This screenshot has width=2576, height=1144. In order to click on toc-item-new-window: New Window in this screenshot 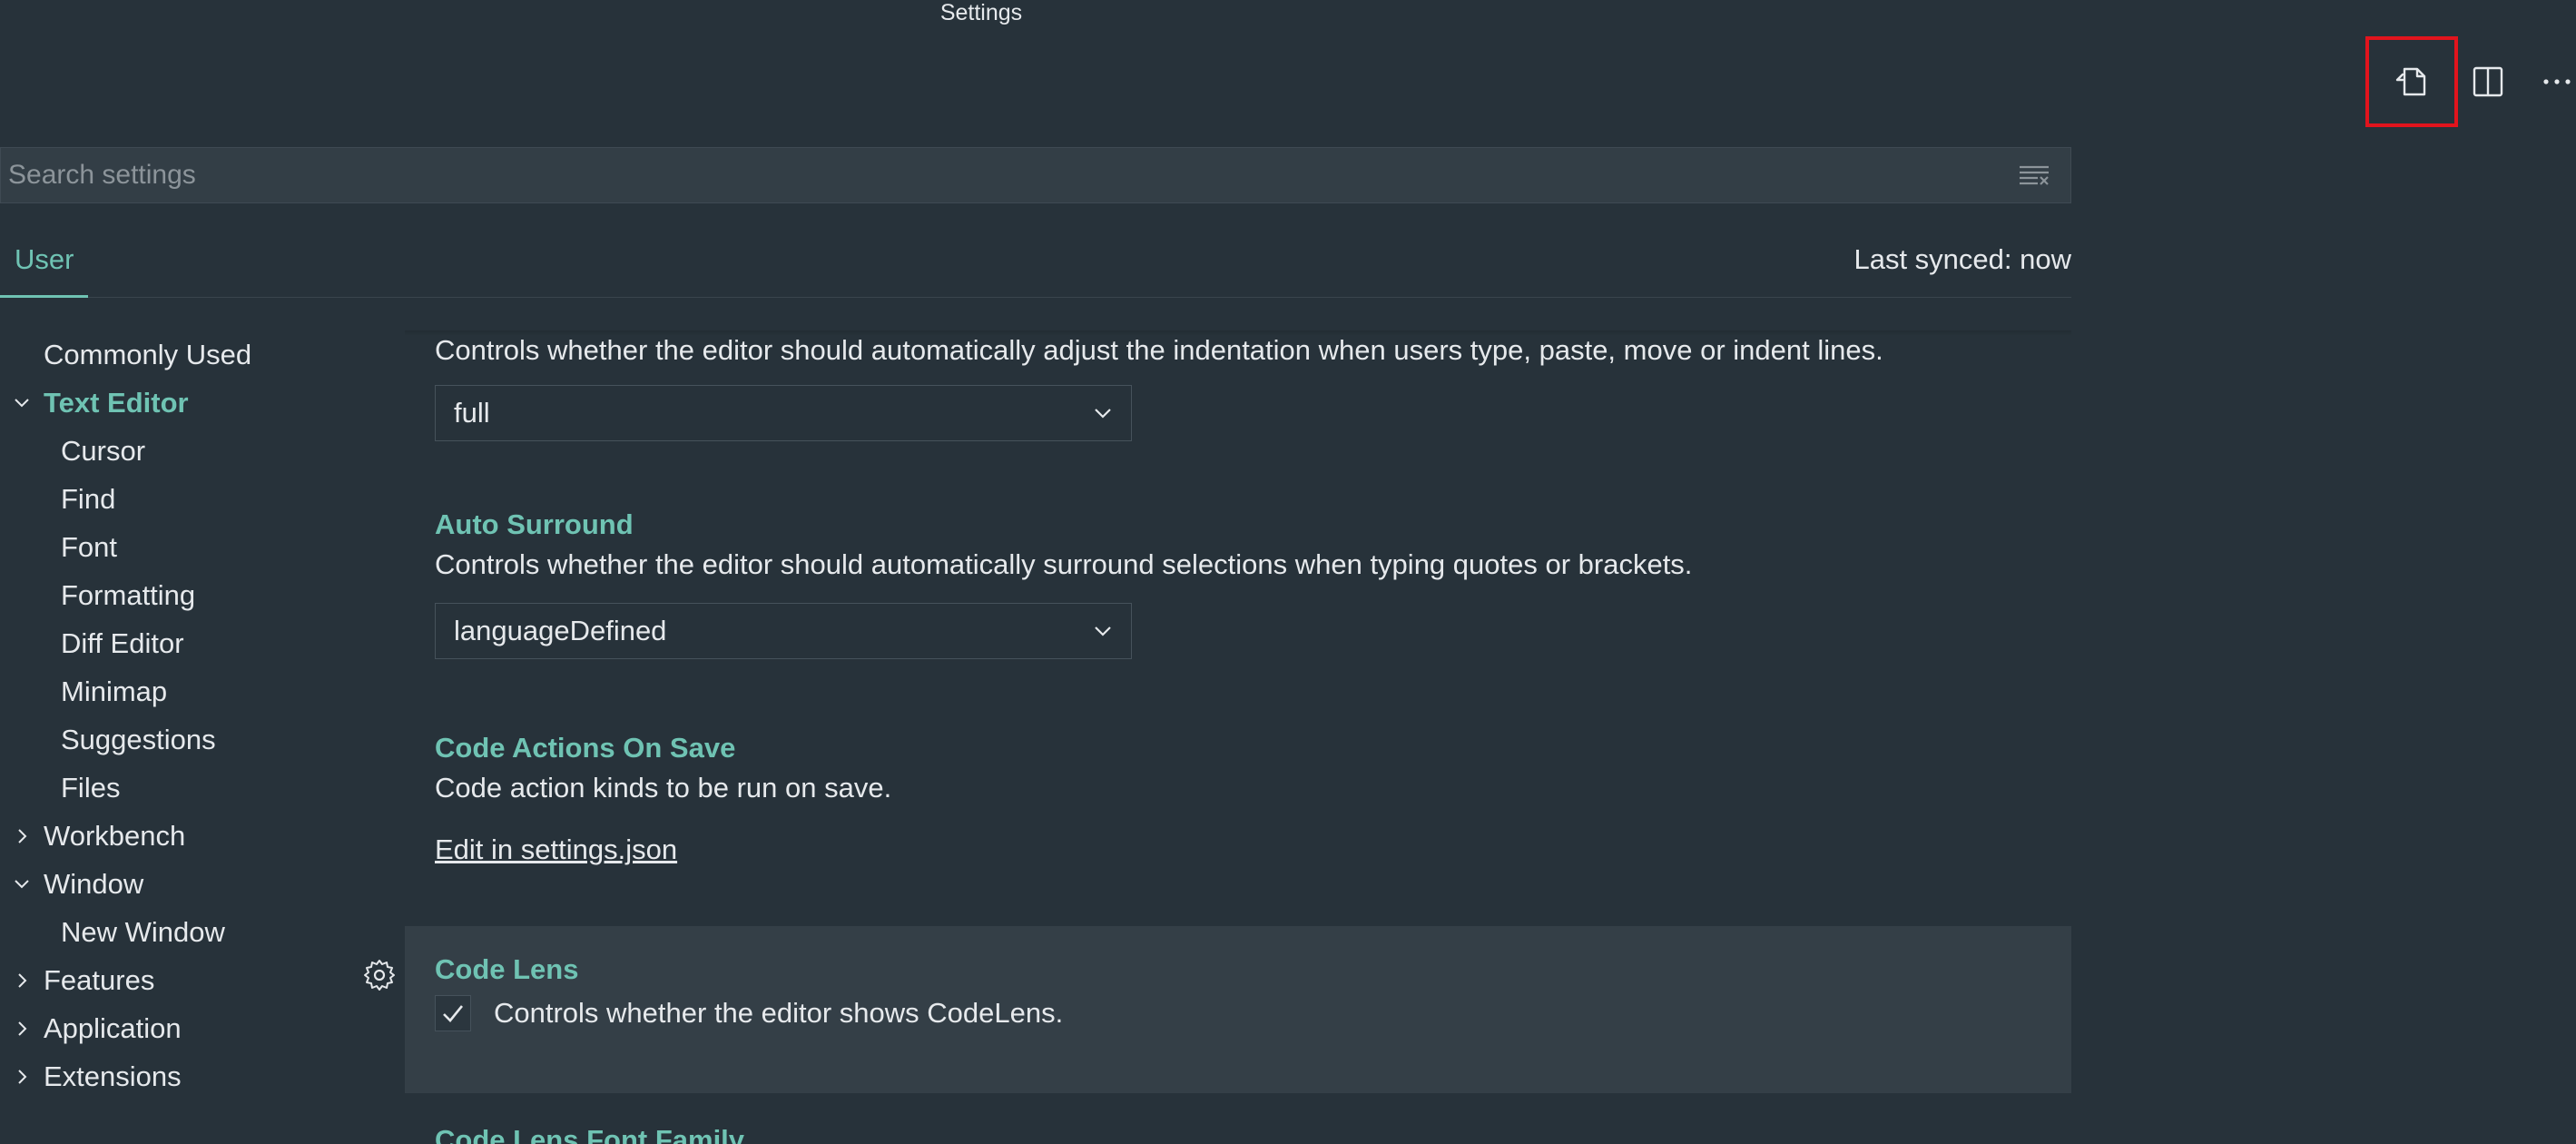, I will do `click(199, 932)`.